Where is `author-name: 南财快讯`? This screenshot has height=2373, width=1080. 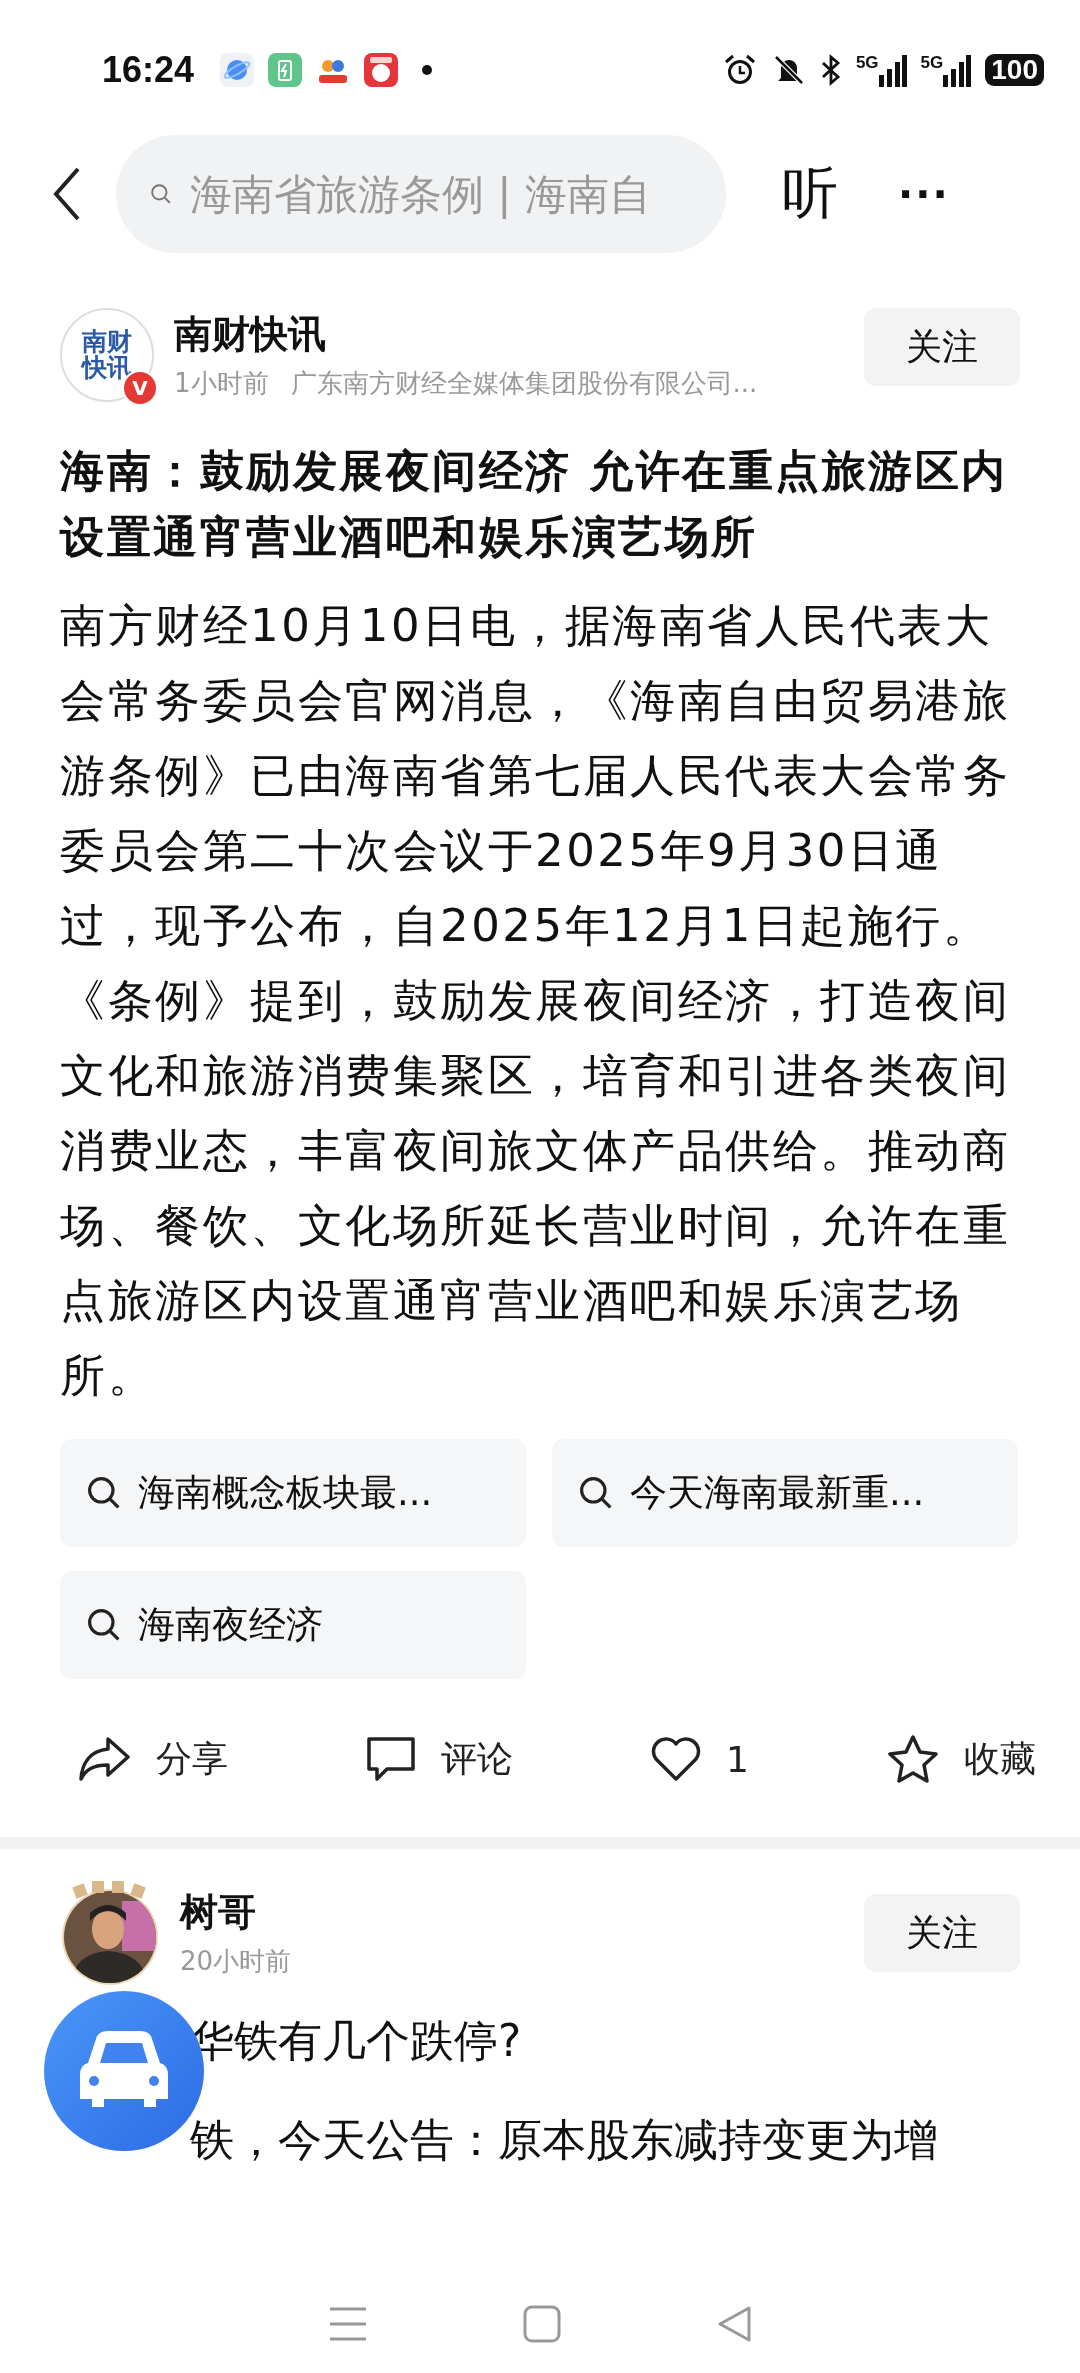
author-name: 南财快讯 is located at coordinates (509, 334).